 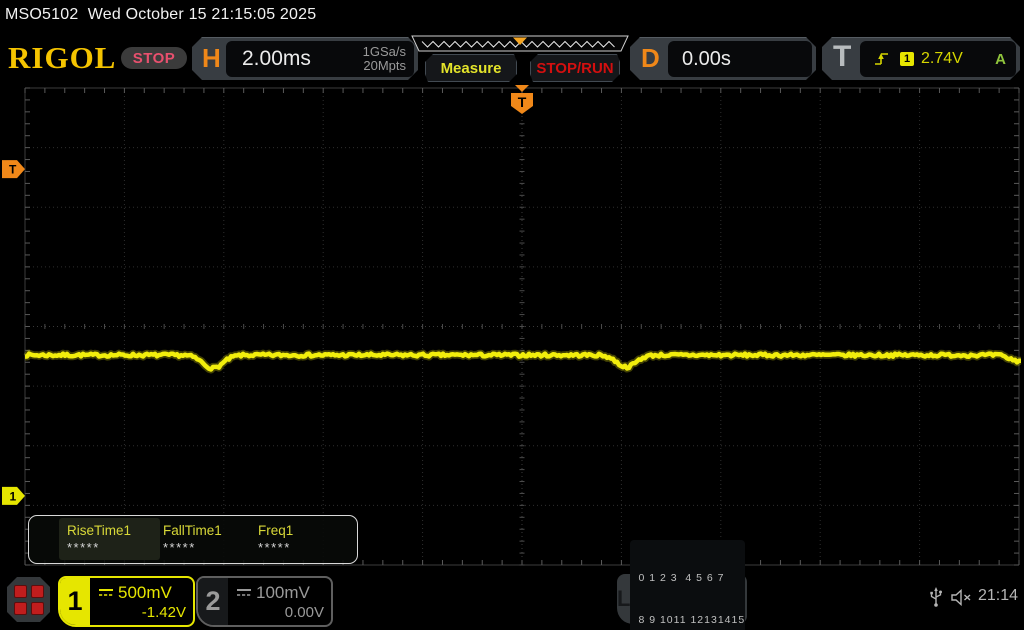 What do you see at coordinates (163, 612) in the screenshot?
I see `channel1-offset: -1.42V` at bounding box center [163, 612].